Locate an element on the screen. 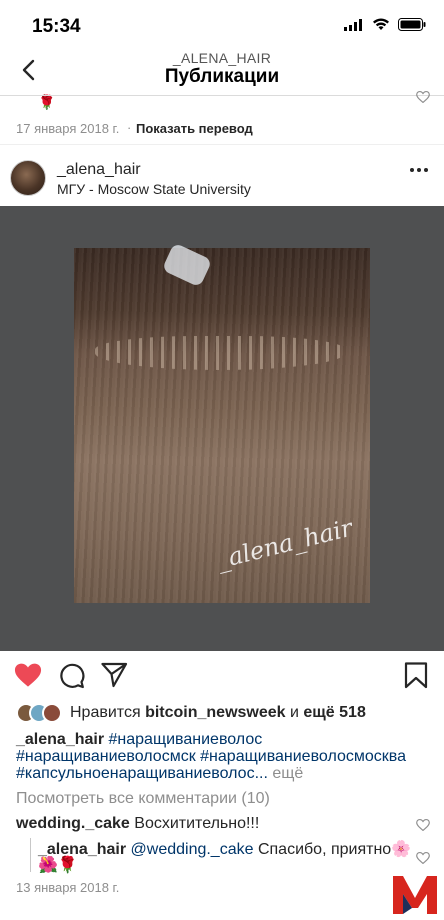 The image size is (444, 920). bookmark-icon is located at coordinates (416, 675).